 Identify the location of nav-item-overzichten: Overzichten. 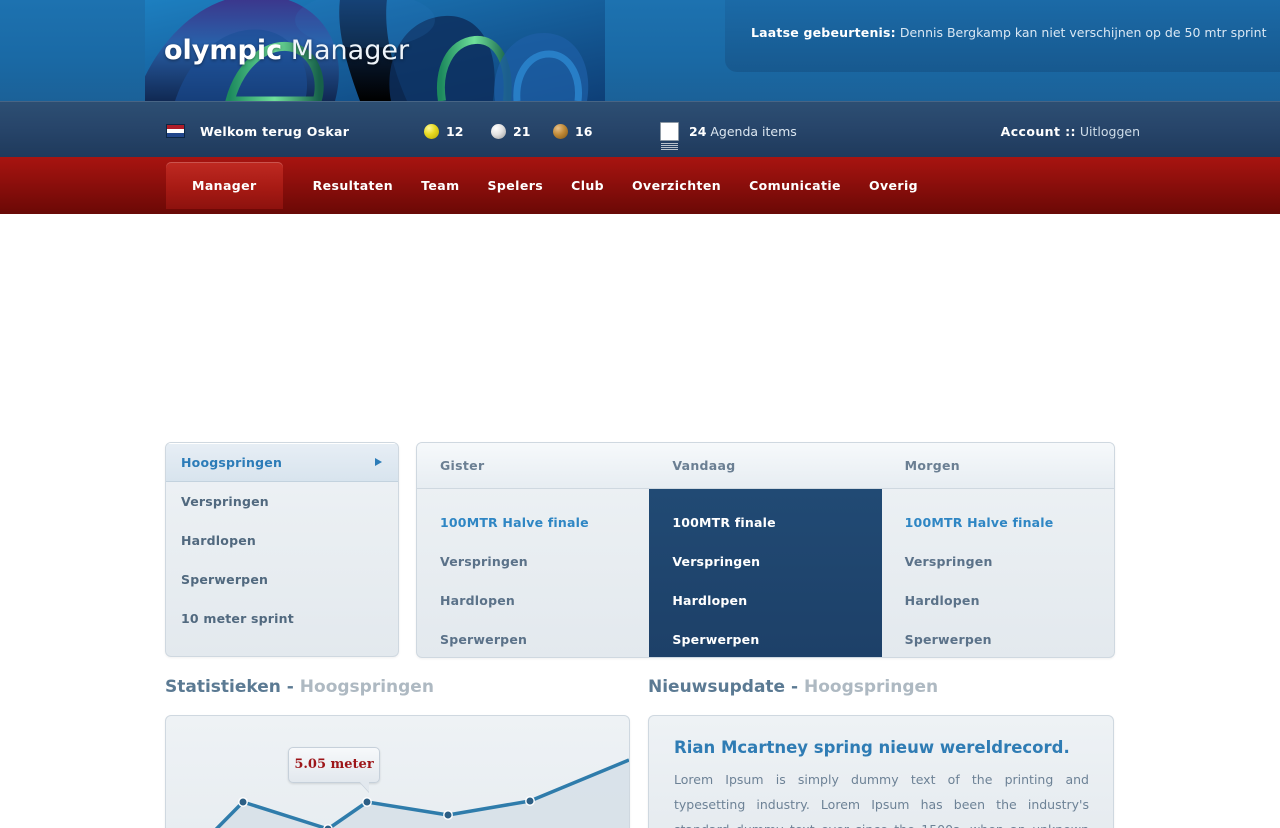
(676, 185).